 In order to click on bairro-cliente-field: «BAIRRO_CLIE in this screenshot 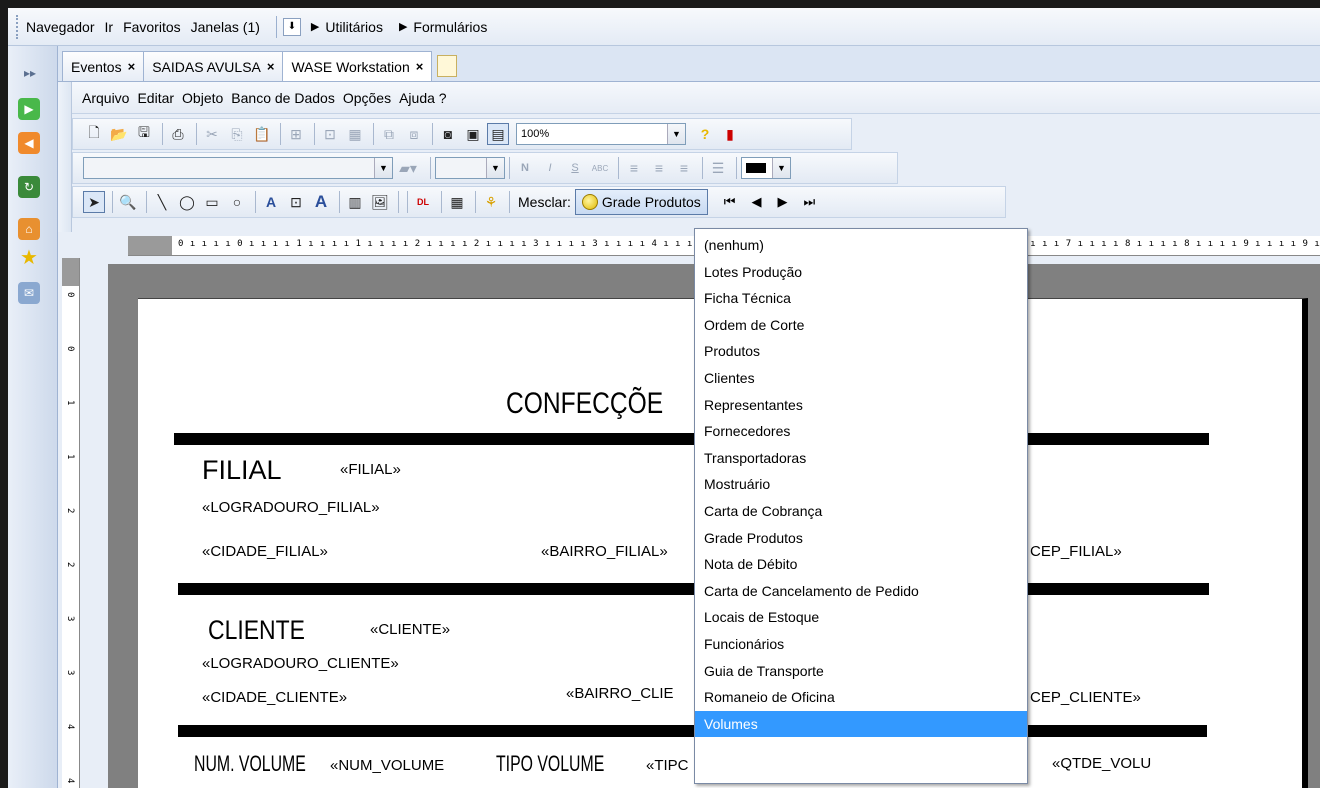, I will do `click(620, 693)`.